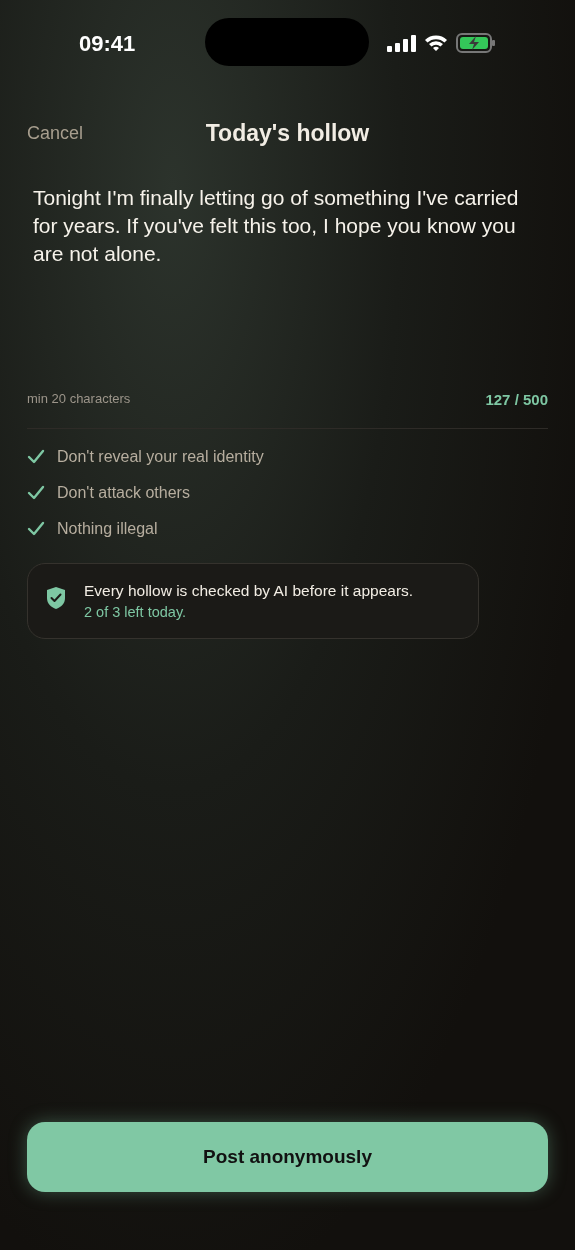  I want to click on post-button: Post anonymously, so click(287, 1157).